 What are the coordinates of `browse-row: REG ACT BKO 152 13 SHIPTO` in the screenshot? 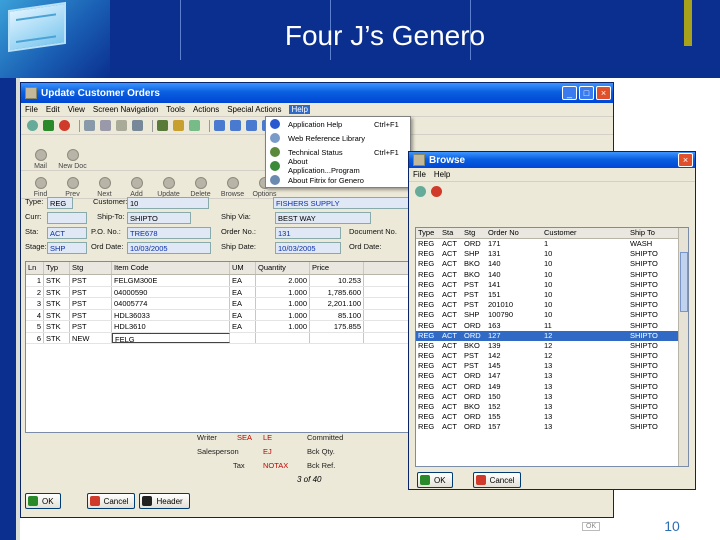 It's located at (552, 407).